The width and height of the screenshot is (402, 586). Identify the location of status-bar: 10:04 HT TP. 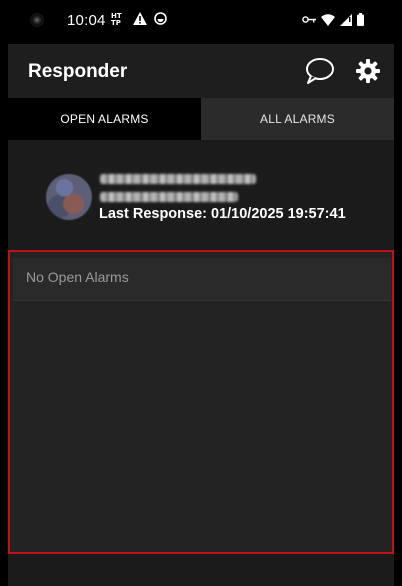
(201, 22).